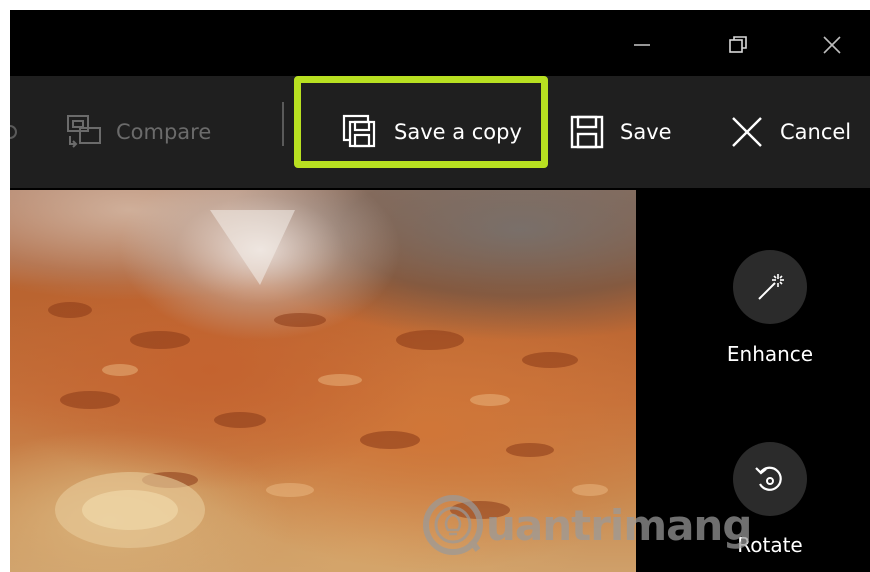 The image size is (870, 572). I want to click on toolbar-divider, so click(283, 124).